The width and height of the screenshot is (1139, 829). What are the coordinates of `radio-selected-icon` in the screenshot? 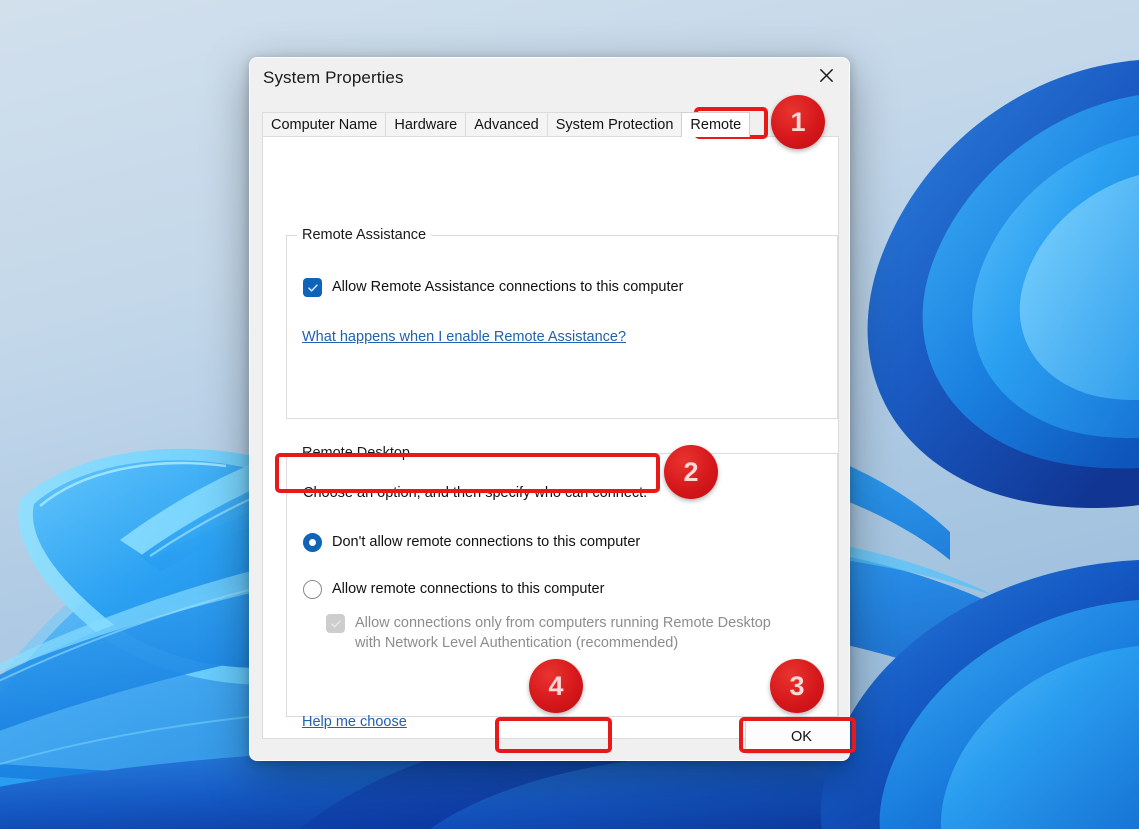 It's located at (312, 542).